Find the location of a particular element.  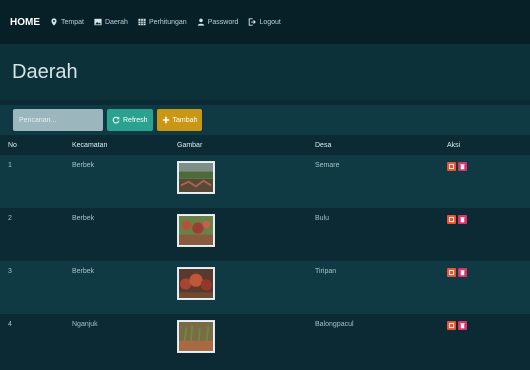

onion-pile-thumbnail is located at coordinates (196, 283).